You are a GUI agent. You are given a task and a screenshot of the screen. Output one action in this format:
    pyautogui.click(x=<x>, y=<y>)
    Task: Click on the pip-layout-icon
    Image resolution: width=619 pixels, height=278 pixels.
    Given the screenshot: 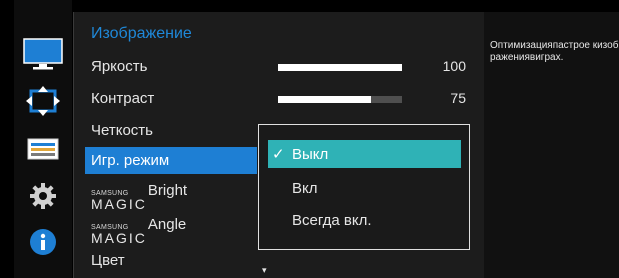 What is the action you would take?
    pyautogui.click(x=43, y=151)
    